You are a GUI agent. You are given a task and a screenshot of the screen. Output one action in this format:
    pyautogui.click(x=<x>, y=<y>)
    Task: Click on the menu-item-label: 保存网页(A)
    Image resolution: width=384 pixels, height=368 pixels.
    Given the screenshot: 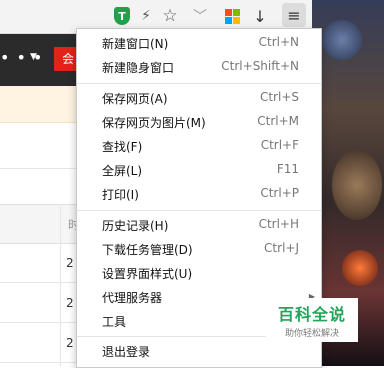 What is the action you would take?
    pyautogui.click(x=135, y=99)
    